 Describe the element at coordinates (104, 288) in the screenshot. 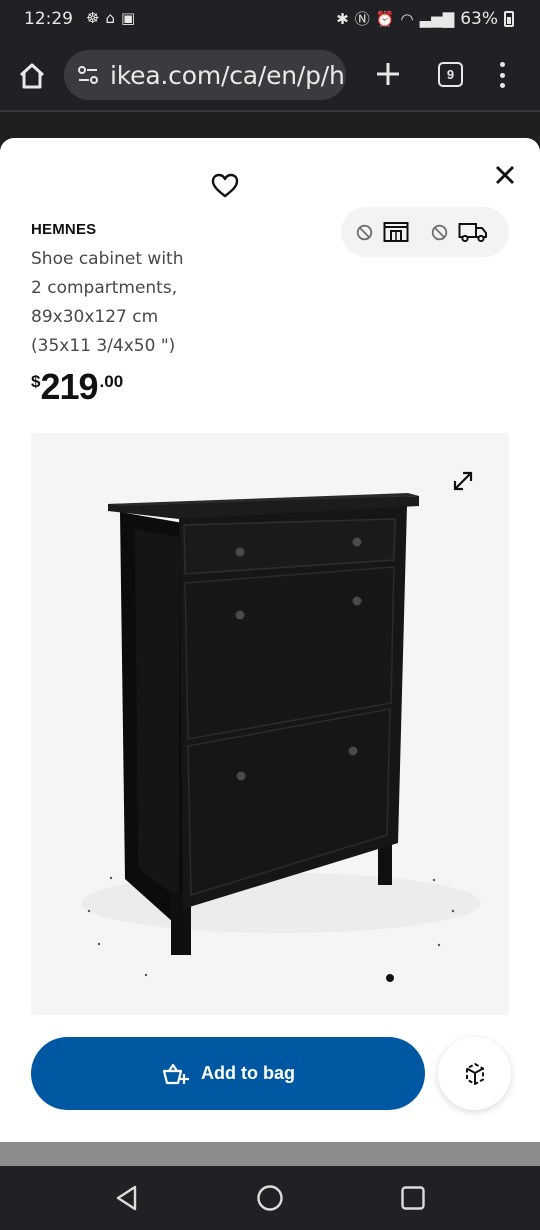

I see `description-line: 2 compartments,` at that location.